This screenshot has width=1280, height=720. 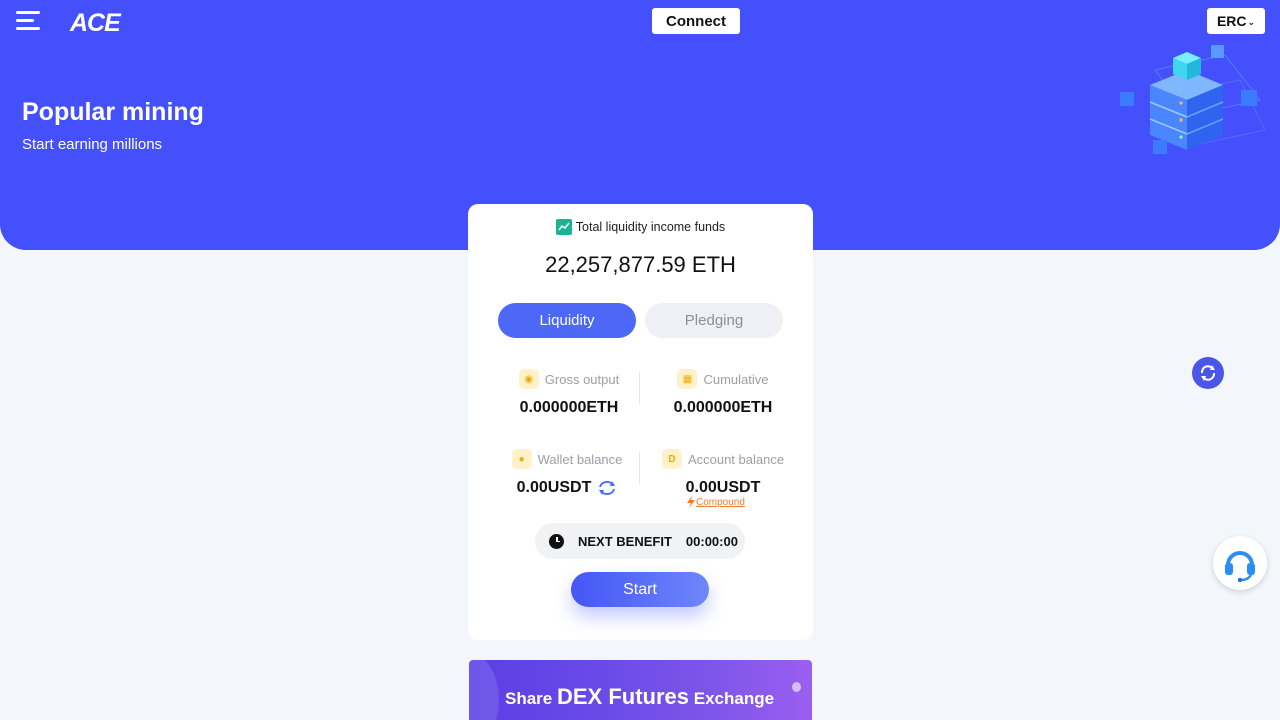 What do you see at coordinates (640, 264) in the screenshot?
I see `total-liquidity-value: 22,257,877.59 ETH` at bounding box center [640, 264].